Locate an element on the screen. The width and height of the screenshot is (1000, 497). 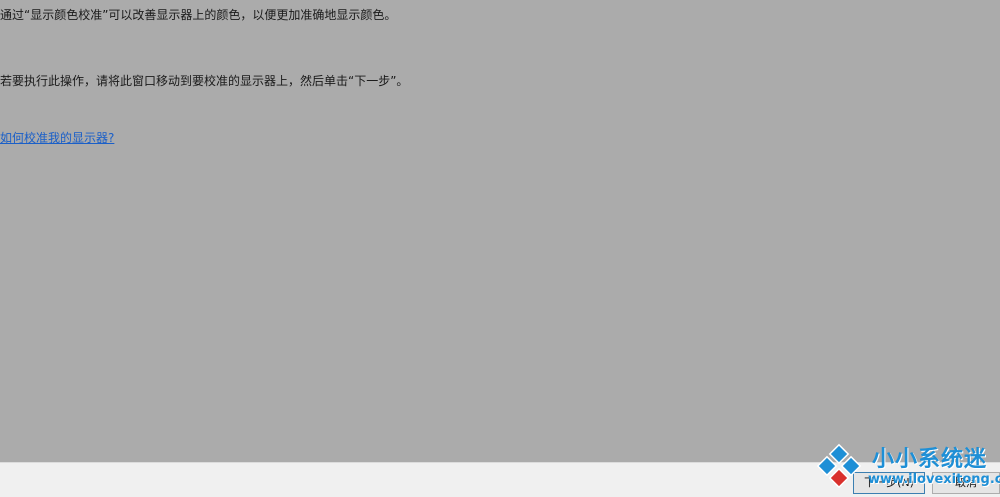
watermark-url: www.ilovexitong.com is located at coordinates (934, 479).